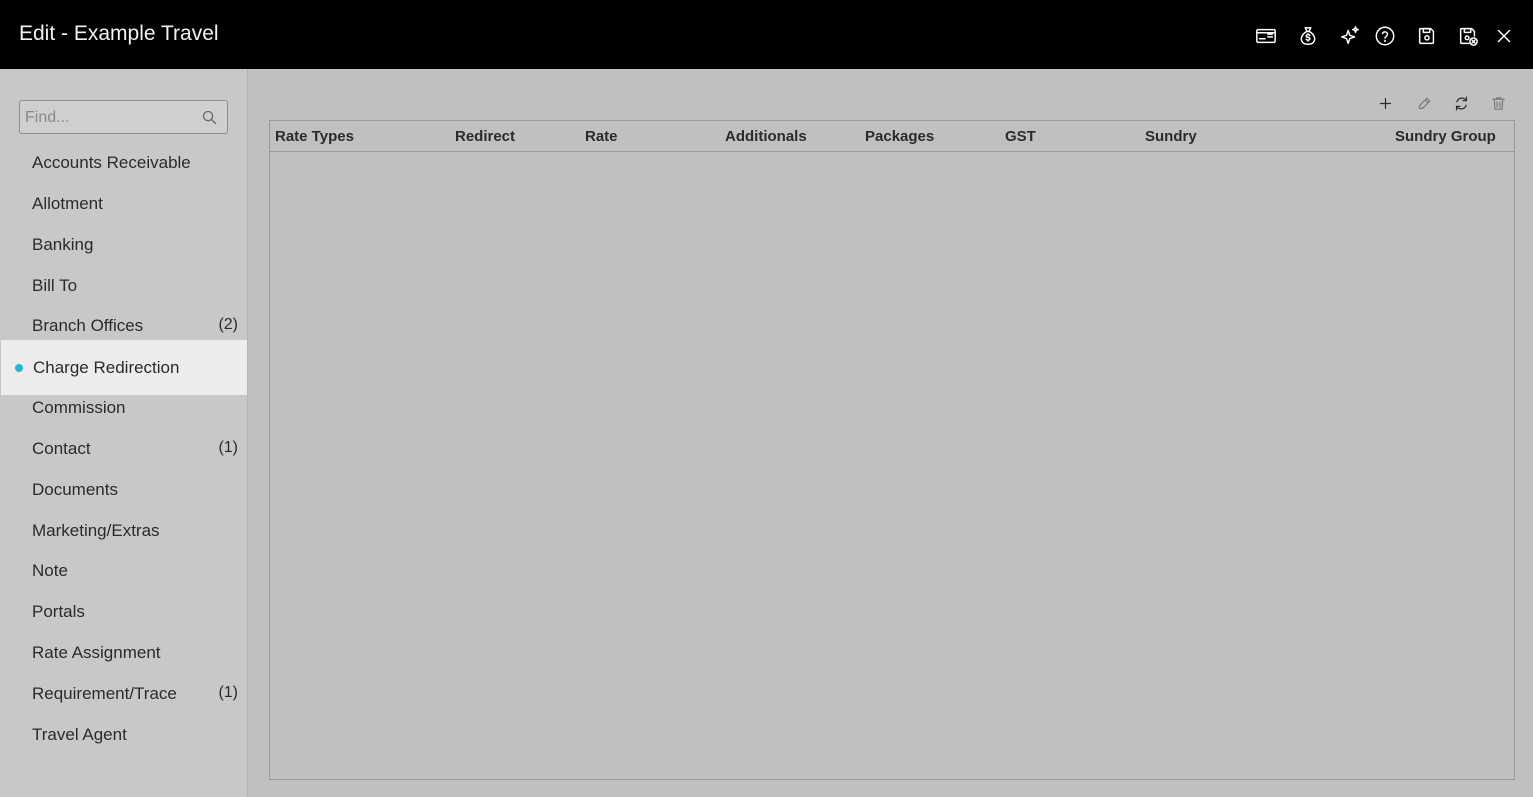 This screenshot has height=797, width=1533. I want to click on window-title: Edit - Example Travel, so click(119, 33).